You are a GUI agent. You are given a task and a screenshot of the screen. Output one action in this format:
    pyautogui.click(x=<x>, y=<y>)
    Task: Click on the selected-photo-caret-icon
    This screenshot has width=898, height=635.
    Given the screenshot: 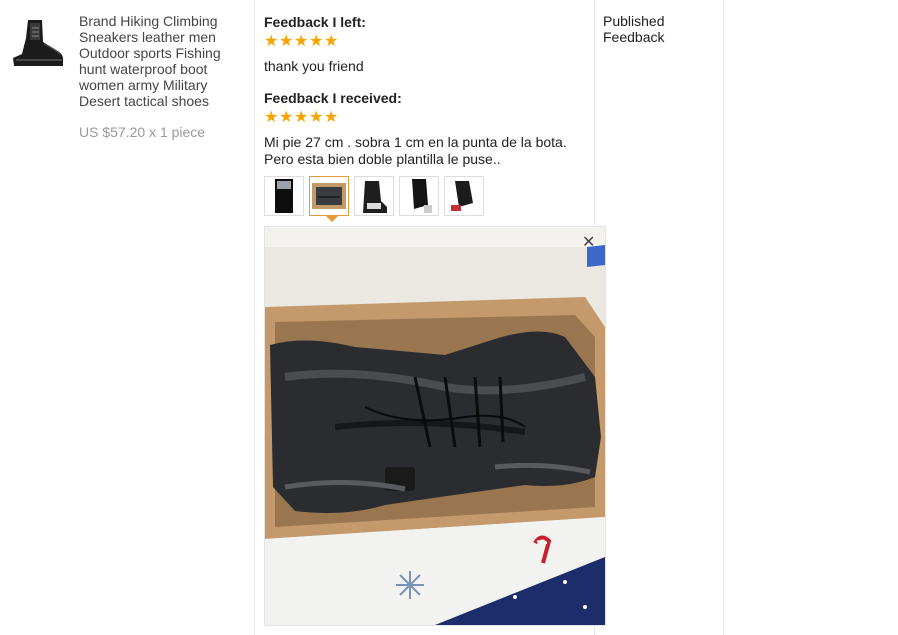 What is the action you would take?
    pyautogui.click(x=332, y=219)
    